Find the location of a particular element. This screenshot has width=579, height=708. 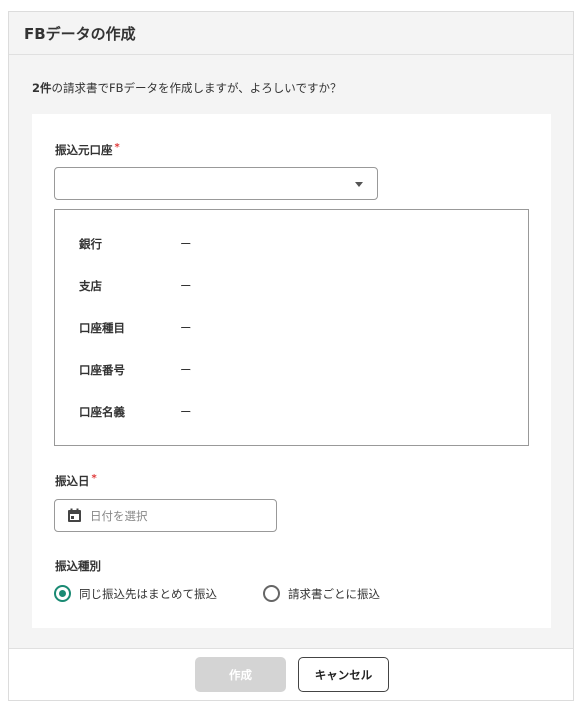

info-key: 銀行 is located at coordinates (90, 244).